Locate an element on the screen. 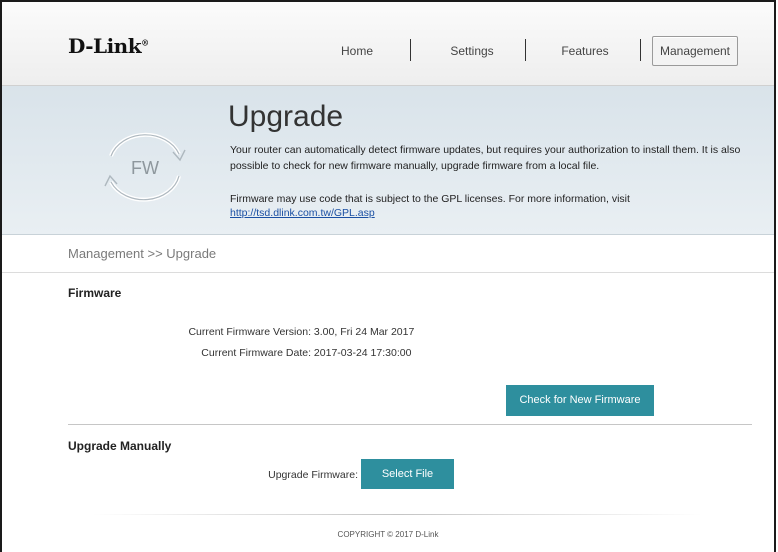 The width and height of the screenshot is (778, 552). select-file-button: Select File is located at coordinates (407, 474).